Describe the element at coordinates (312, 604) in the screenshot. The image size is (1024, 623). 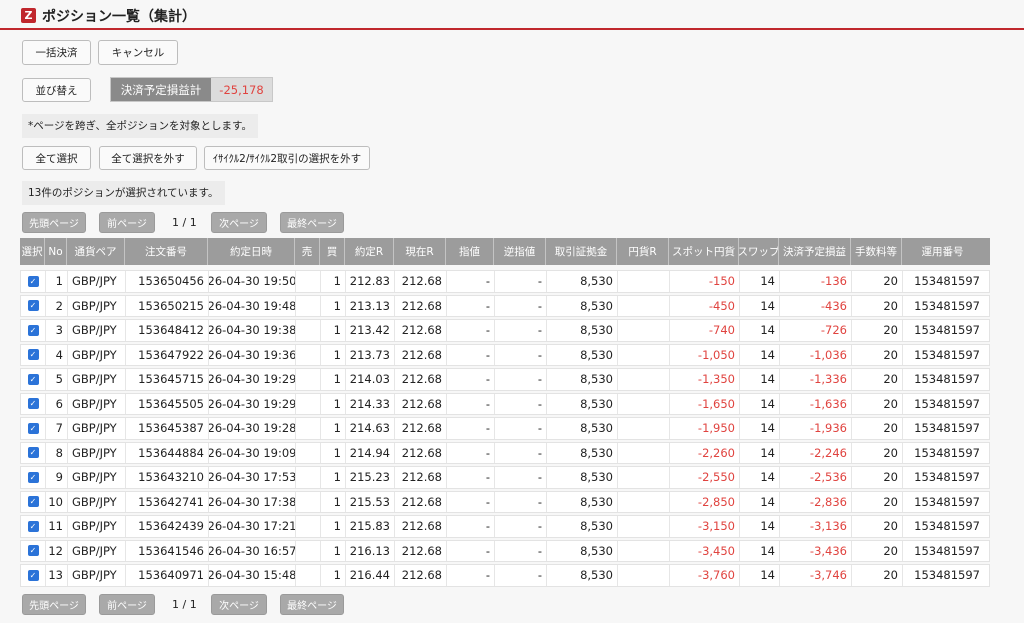
I see `last-page-button-bottom: 最終ページ` at that location.